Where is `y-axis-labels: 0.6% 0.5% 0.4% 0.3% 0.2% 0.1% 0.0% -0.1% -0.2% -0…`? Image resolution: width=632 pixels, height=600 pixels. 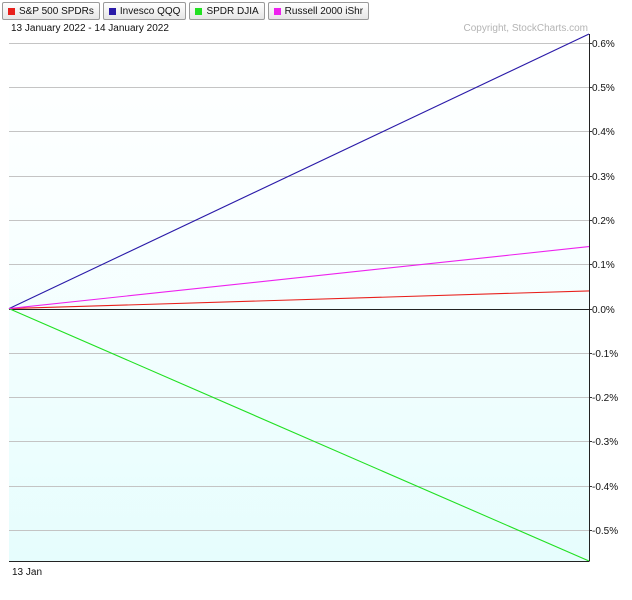
y-axis-labels: 0.6% 0.5% 0.4% 0.3% 0.2% 0.1% 0.0% -0.1% -0.2% -0… is located at coordinates (605, 288).